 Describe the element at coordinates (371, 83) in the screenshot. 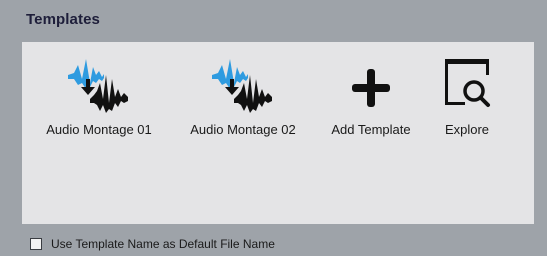

I see `plus-icon` at that location.